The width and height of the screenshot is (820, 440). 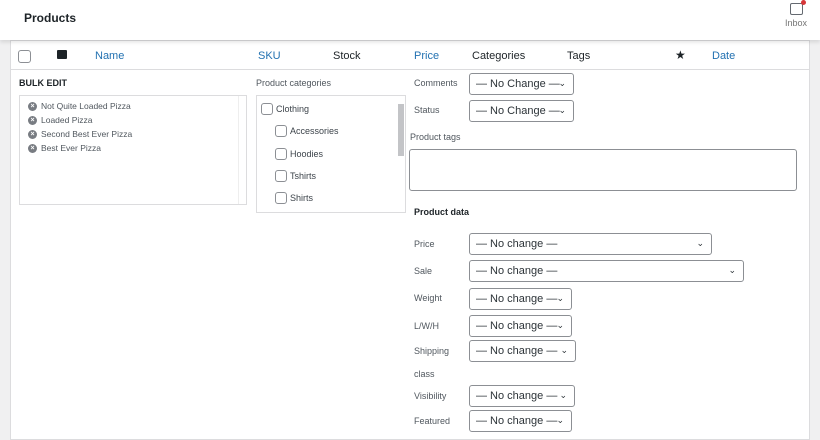 What do you see at coordinates (603, 170) in the screenshot?
I see `product-tags-textarea` at bounding box center [603, 170].